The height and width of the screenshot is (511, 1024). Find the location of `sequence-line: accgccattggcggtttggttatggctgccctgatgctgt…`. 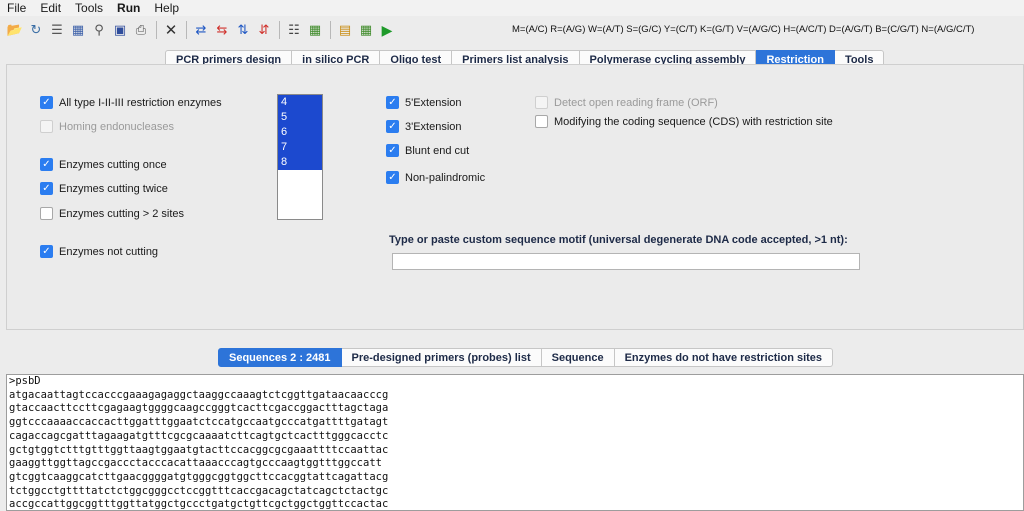

sequence-line: accgccattggcggtttggttatggctgccctgatgctgt… is located at coordinates (199, 504).